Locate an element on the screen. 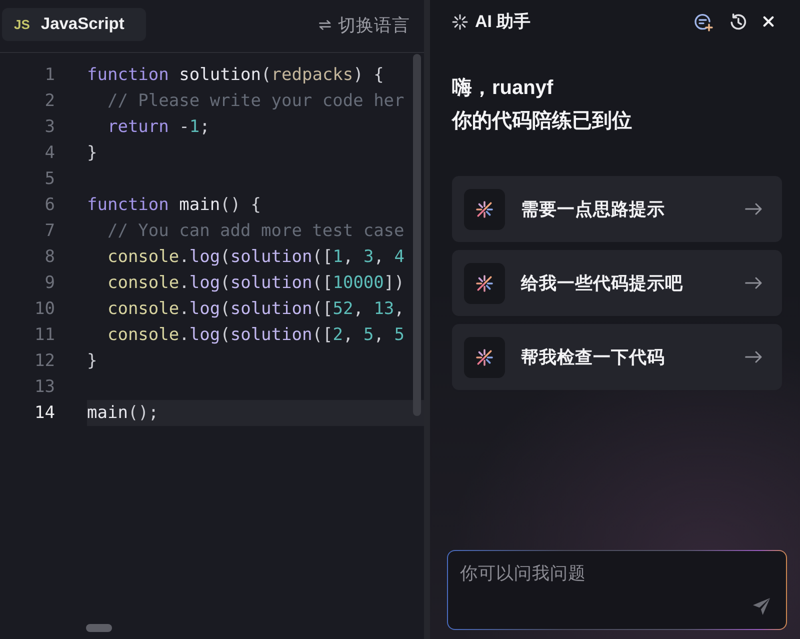 The height and width of the screenshot is (639, 800). line-number: 12 is located at coordinates (44, 361).